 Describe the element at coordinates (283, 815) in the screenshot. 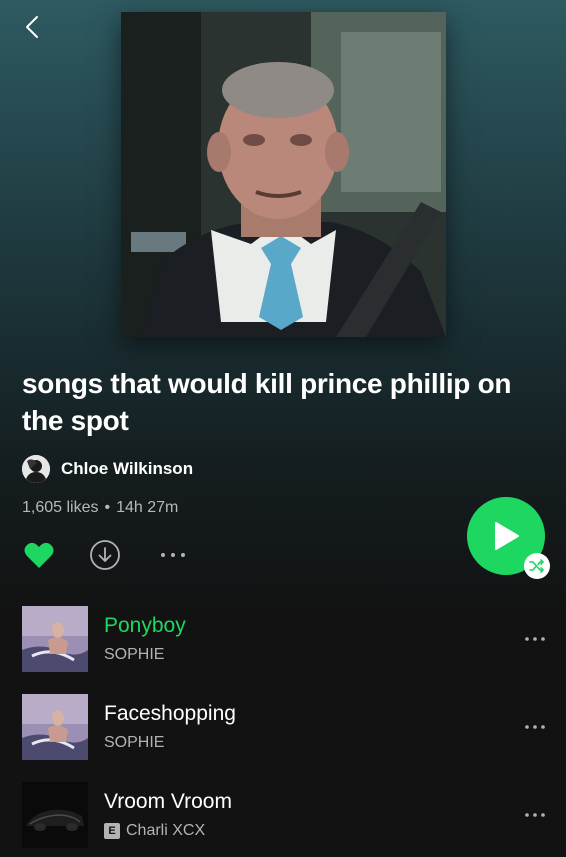

I see `track-row: Vroom Vroom E Charli XCX` at that location.